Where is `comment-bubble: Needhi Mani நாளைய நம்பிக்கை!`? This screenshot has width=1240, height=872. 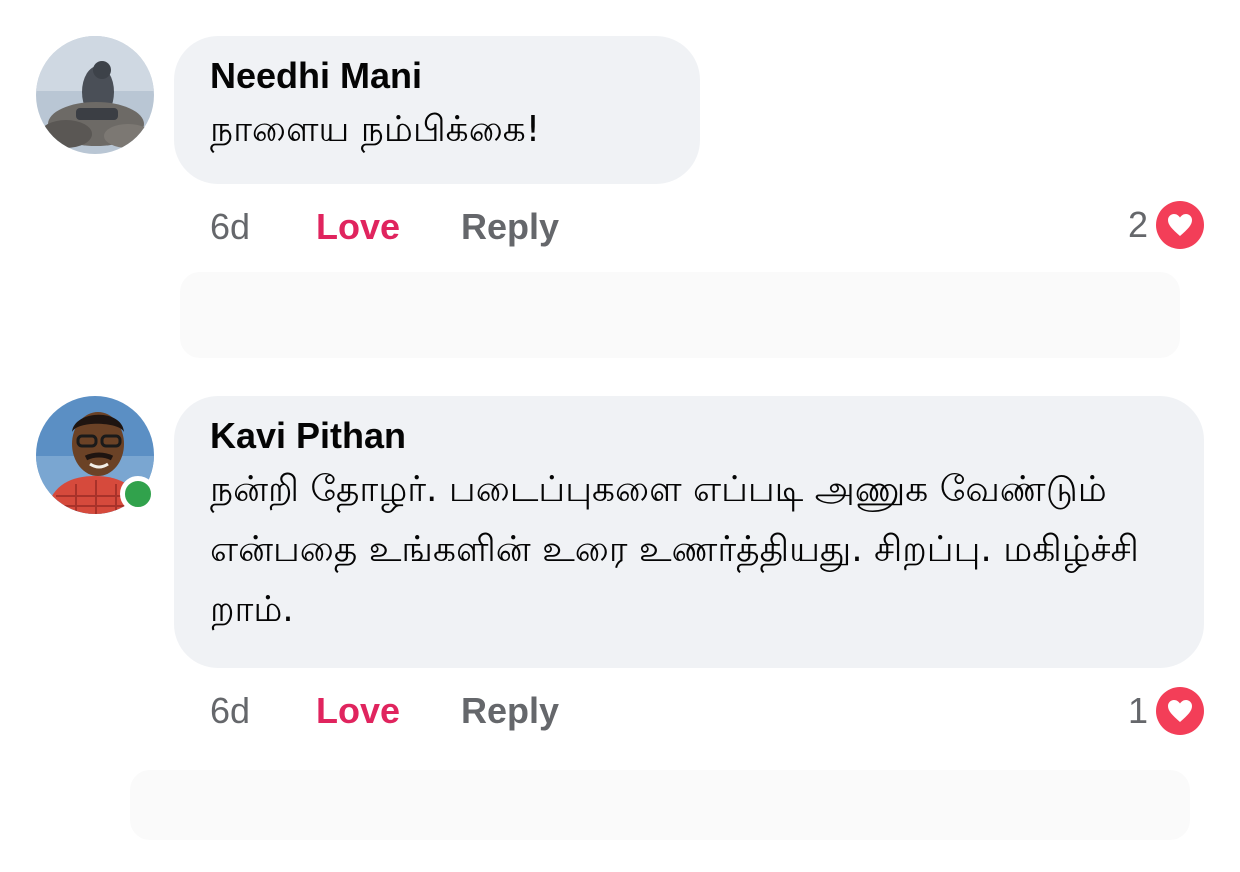 comment-bubble: Needhi Mani நாளைய நம்பிக்கை! is located at coordinates (437, 110).